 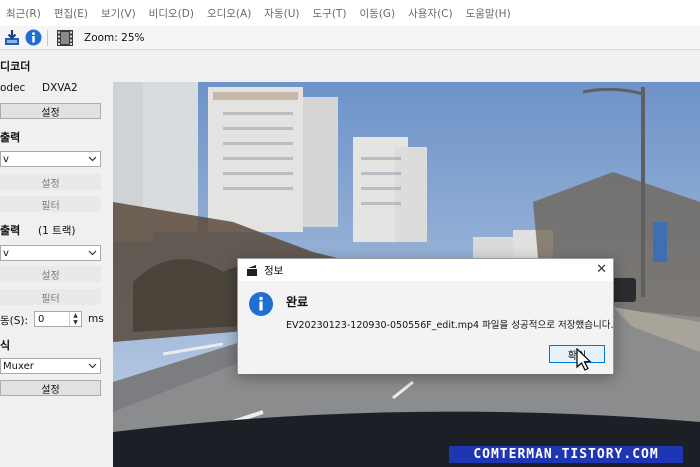 I want to click on dialog-titlebar: 정보 ✕, so click(x=425, y=270).